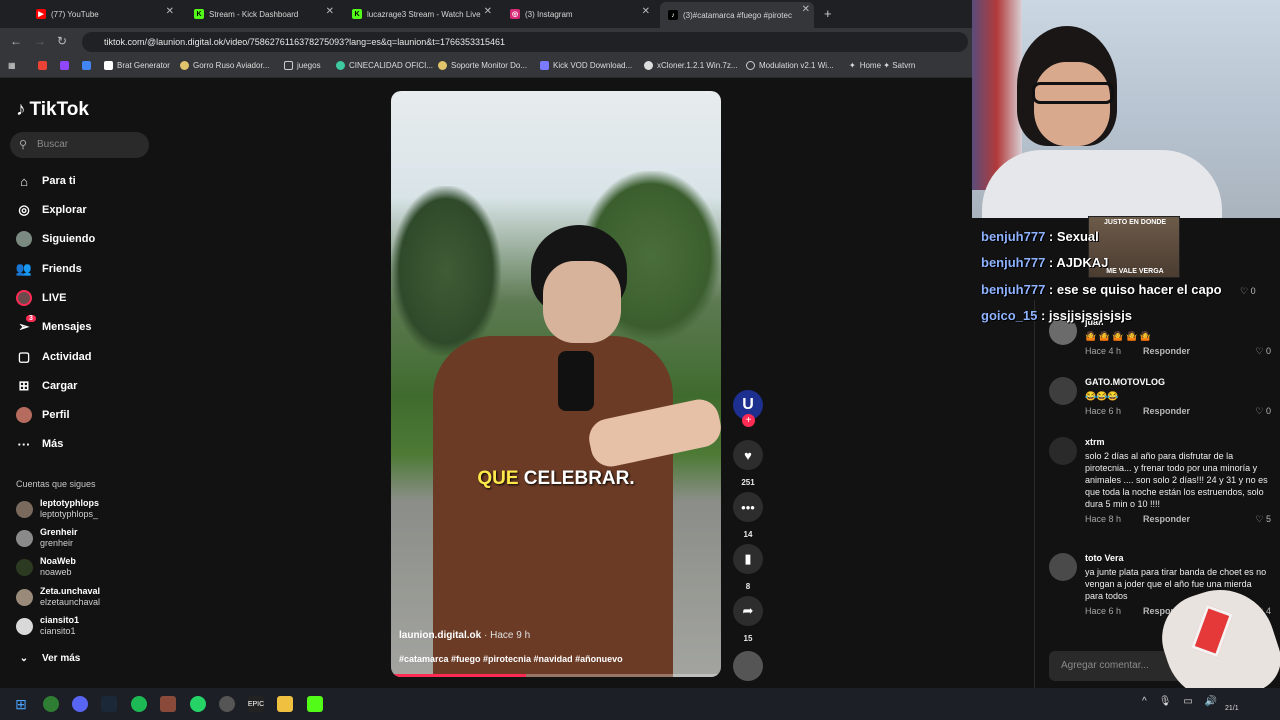 The height and width of the screenshot is (720, 1280). What do you see at coordinates (143, 65) in the screenshot?
I see `bookmark-label: Brat Generator` at bounding box center [143, 65].